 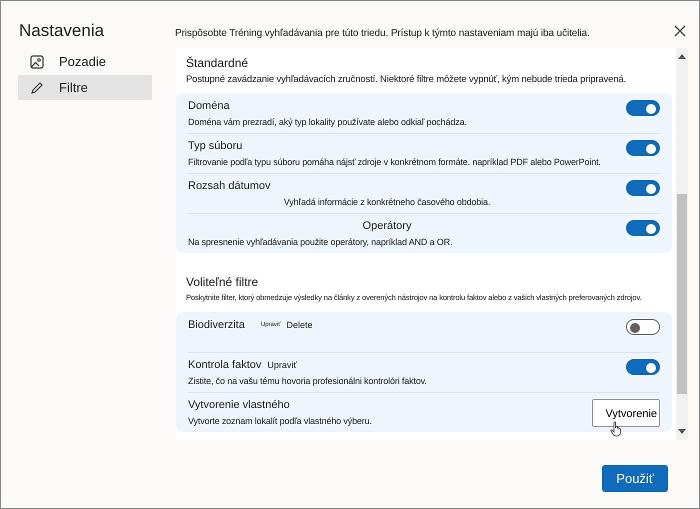 I want to click on filter-description: Doména vám prezradí, aký typ lokality používate alebo odkiaľ pochádza., so click(x=328, y=122).